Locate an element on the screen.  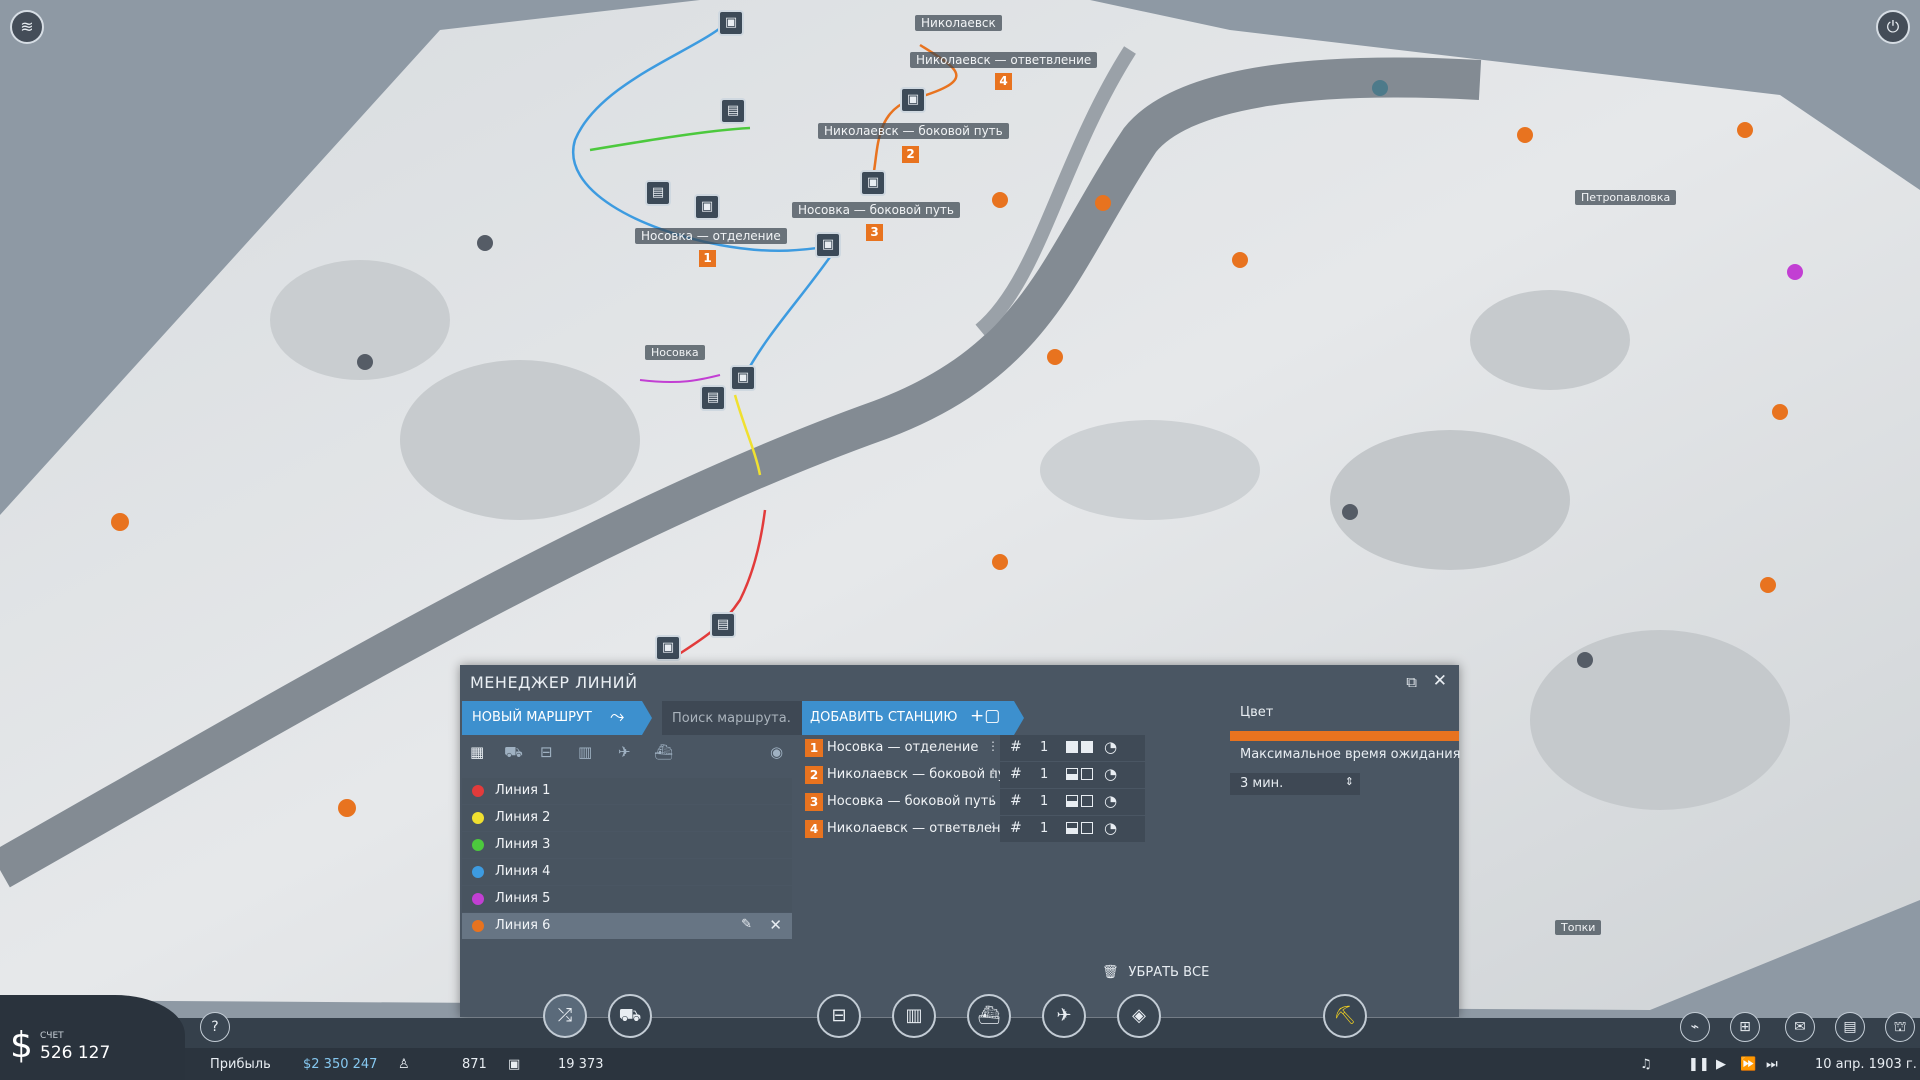
play-icon: ▶ is located at coordinates (1721, 1064).